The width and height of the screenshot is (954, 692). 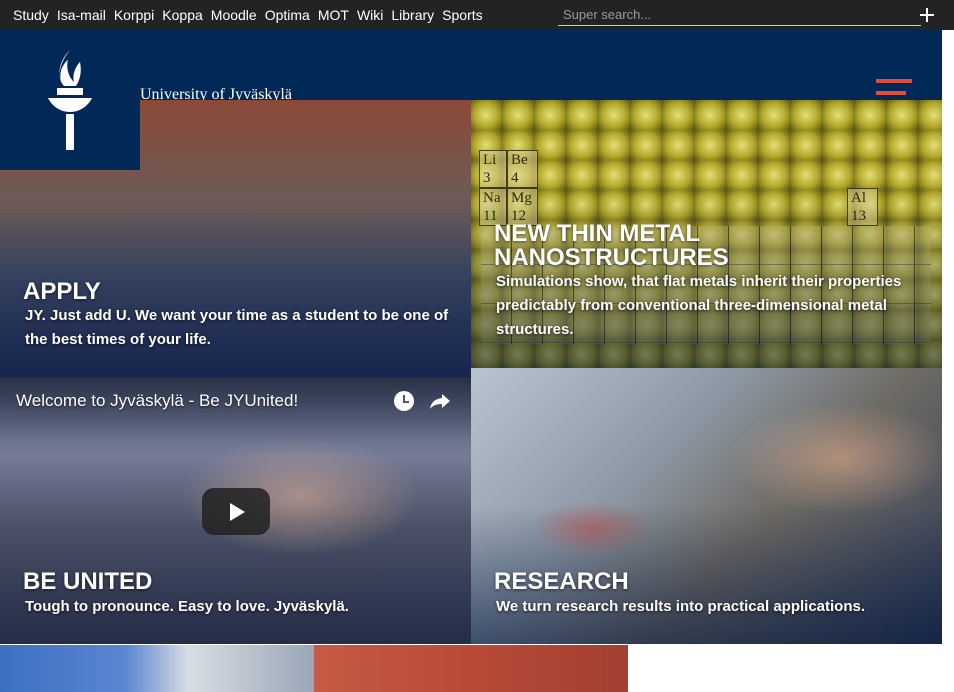 What do you see at coordinates (31, 15) in the screenshot?
I see `toplink-study: Study` at bounding box center [31, 15].